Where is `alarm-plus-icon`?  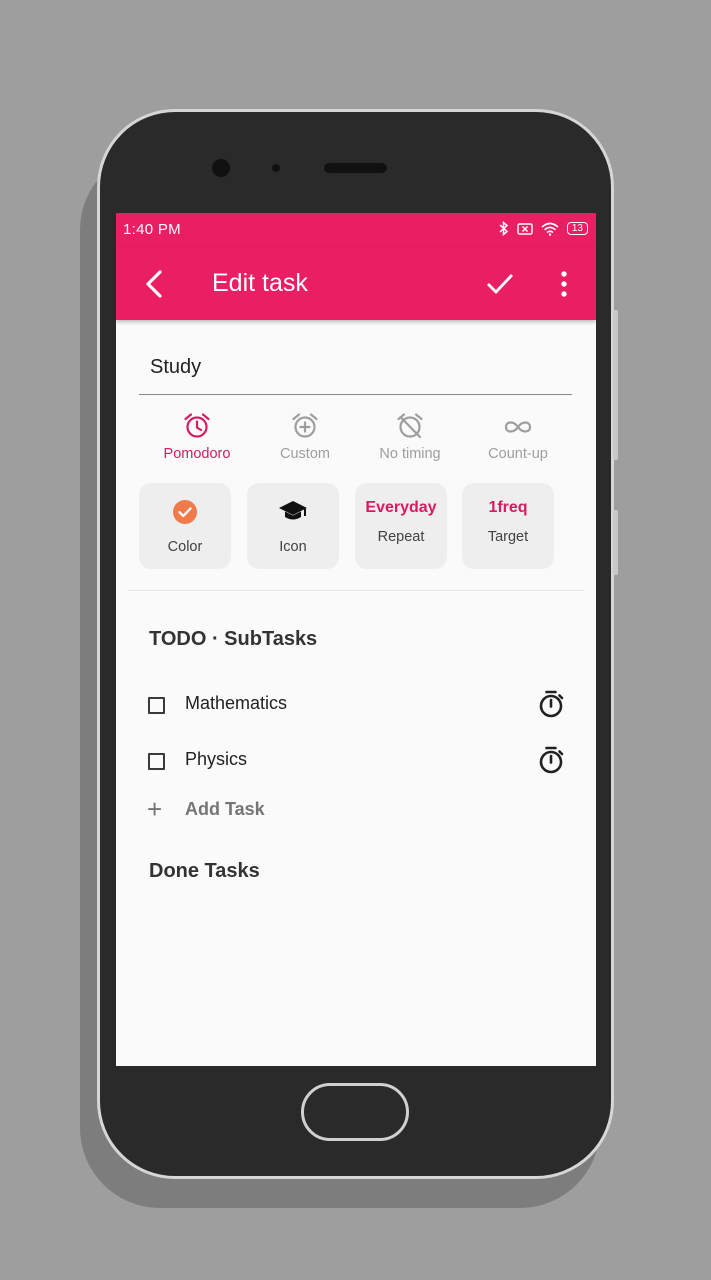
alarm-plus-icon is located at coordinates (305, 425).